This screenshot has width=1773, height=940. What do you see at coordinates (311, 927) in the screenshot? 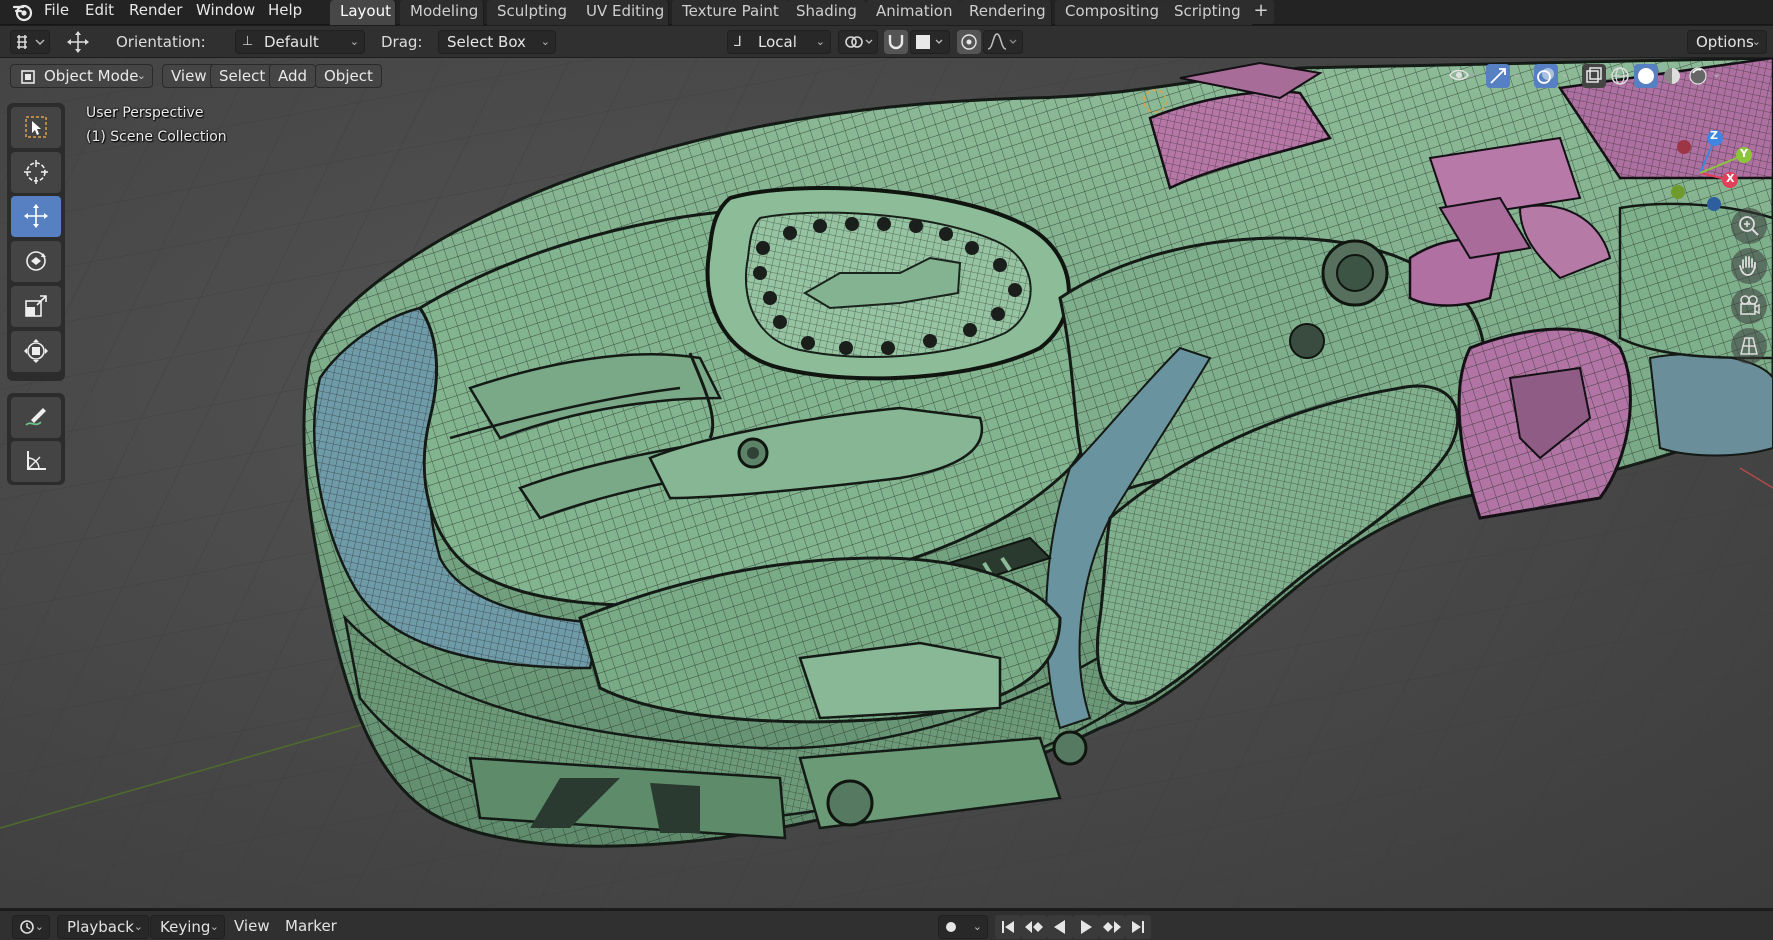
I see `timeline-menu-marker: Marker` at bounding box center [311, 927].